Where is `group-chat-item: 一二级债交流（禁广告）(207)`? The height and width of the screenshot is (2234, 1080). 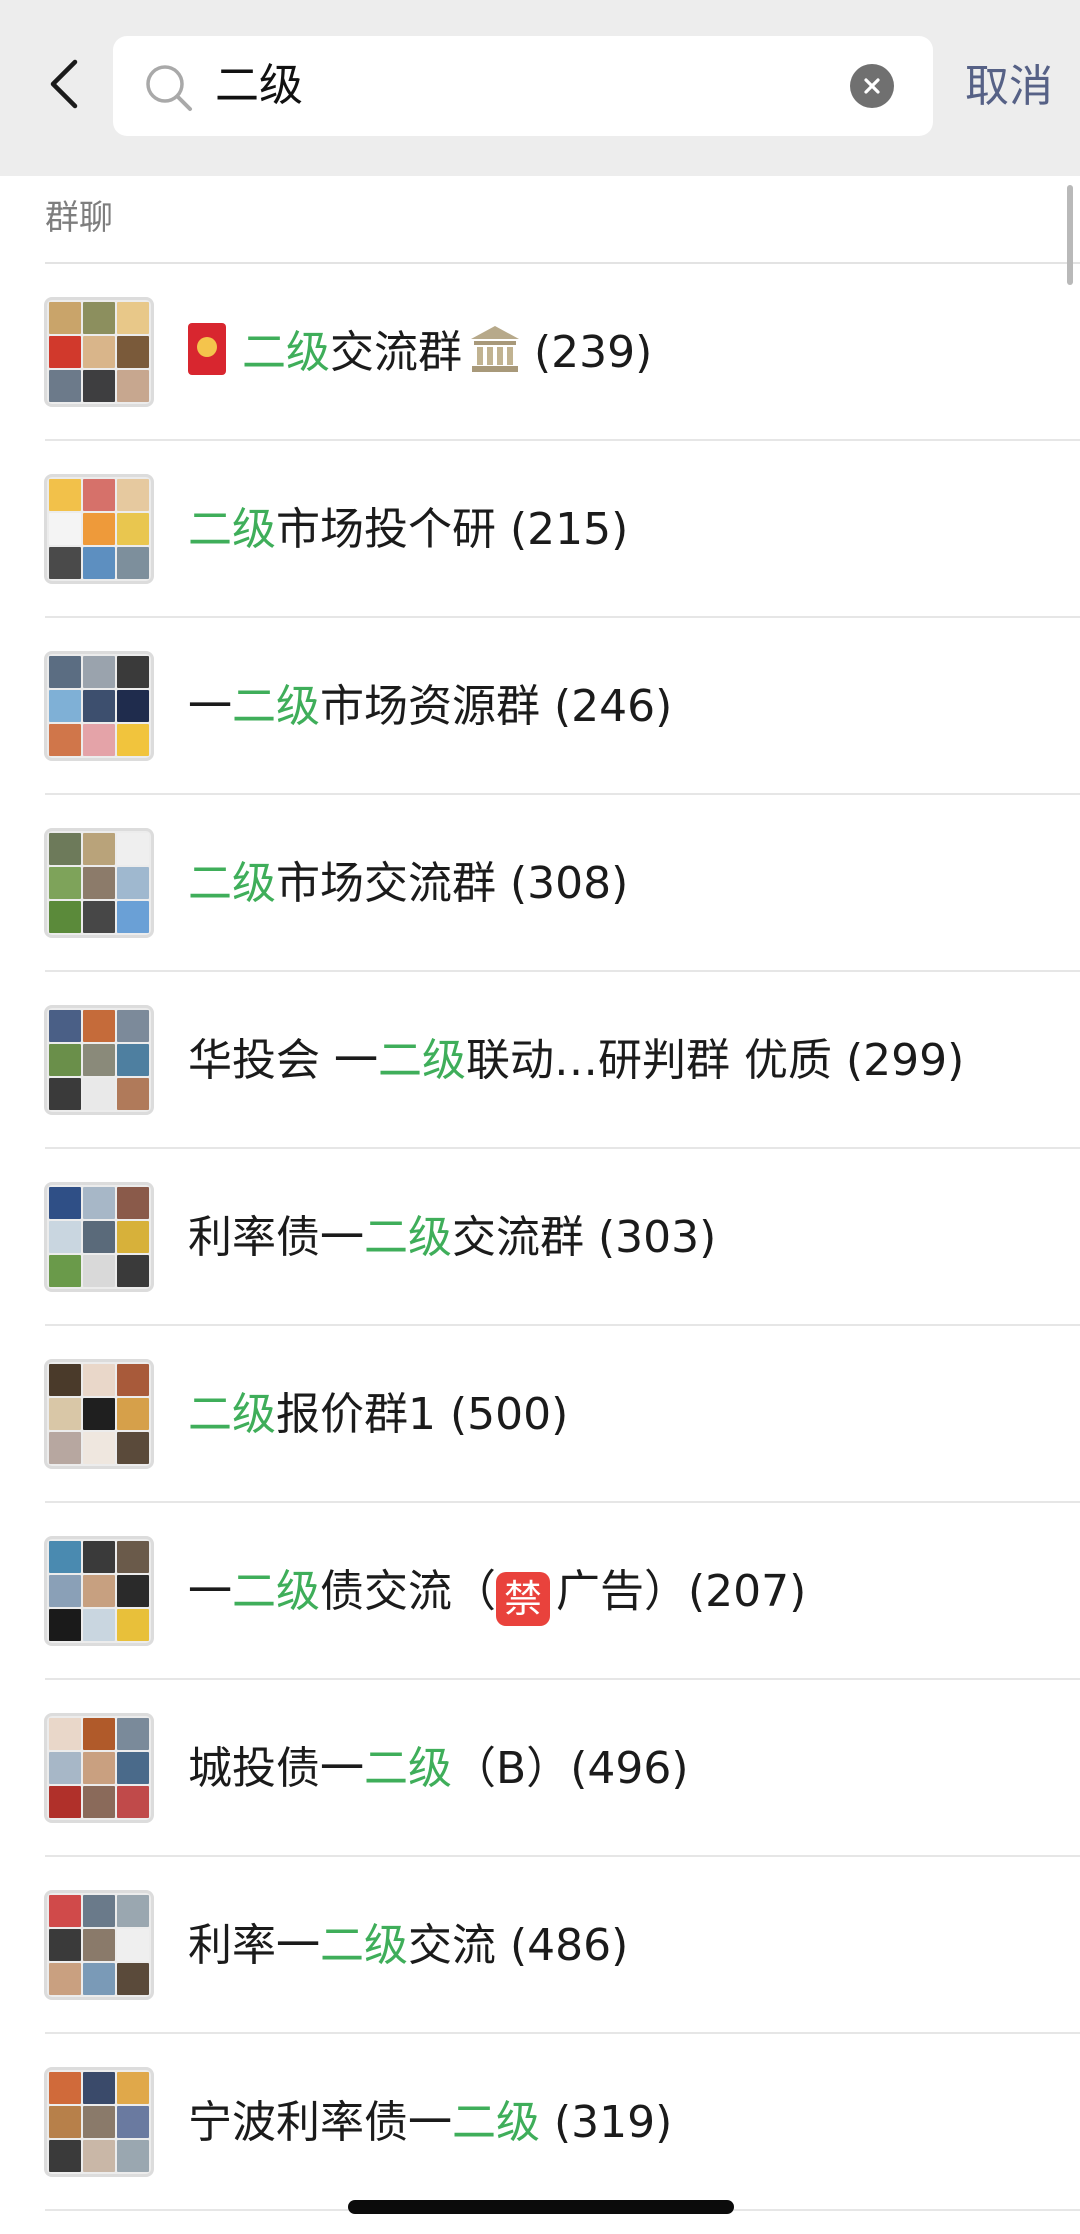
group-chat-item: 一二级债交流（禁广告）(207) is located at coordinates (540, 1591).